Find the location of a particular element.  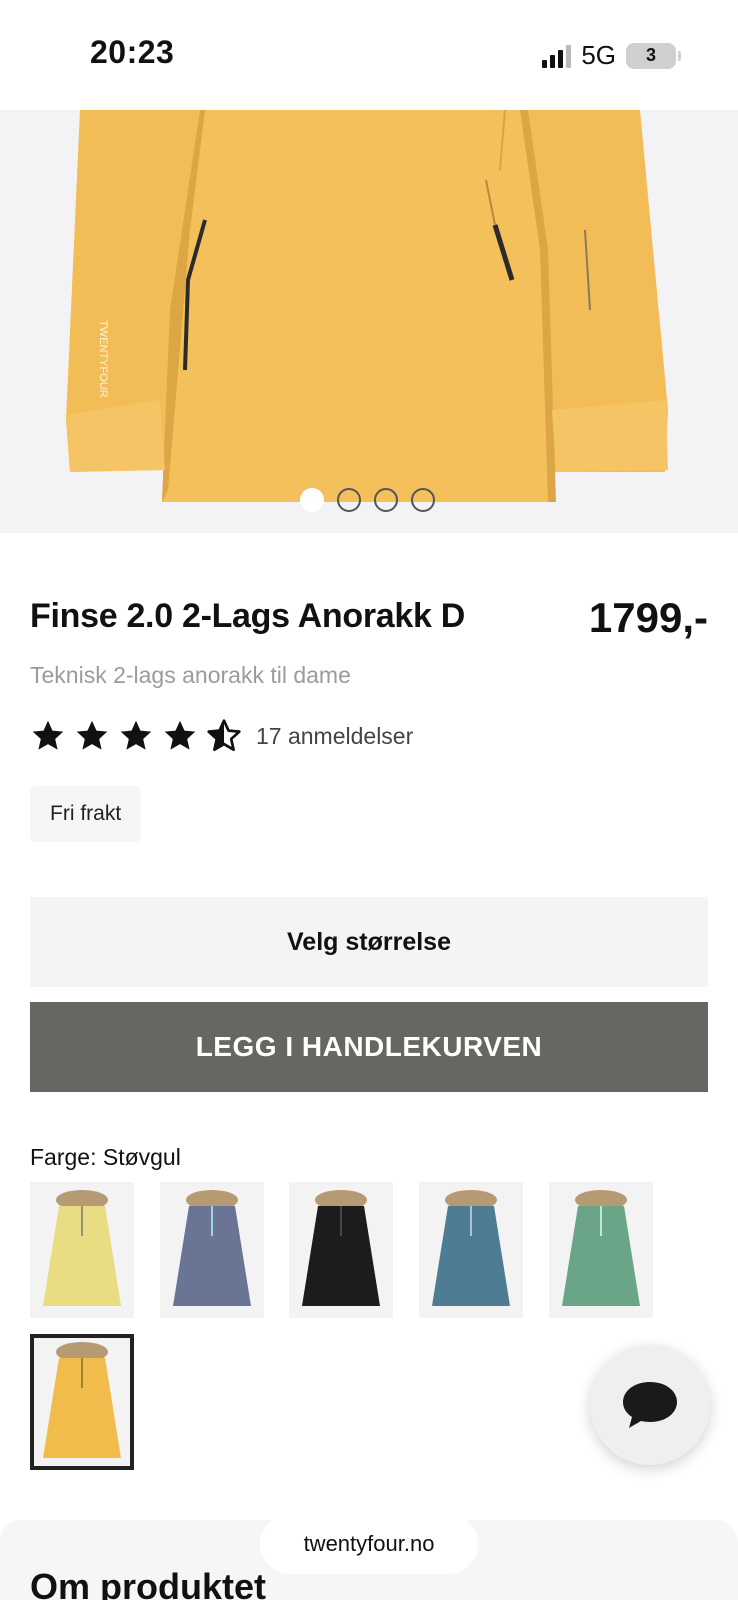

product-title: Finse 2.0 2-Lags Anorakk D is located at coordinates (247, 616).